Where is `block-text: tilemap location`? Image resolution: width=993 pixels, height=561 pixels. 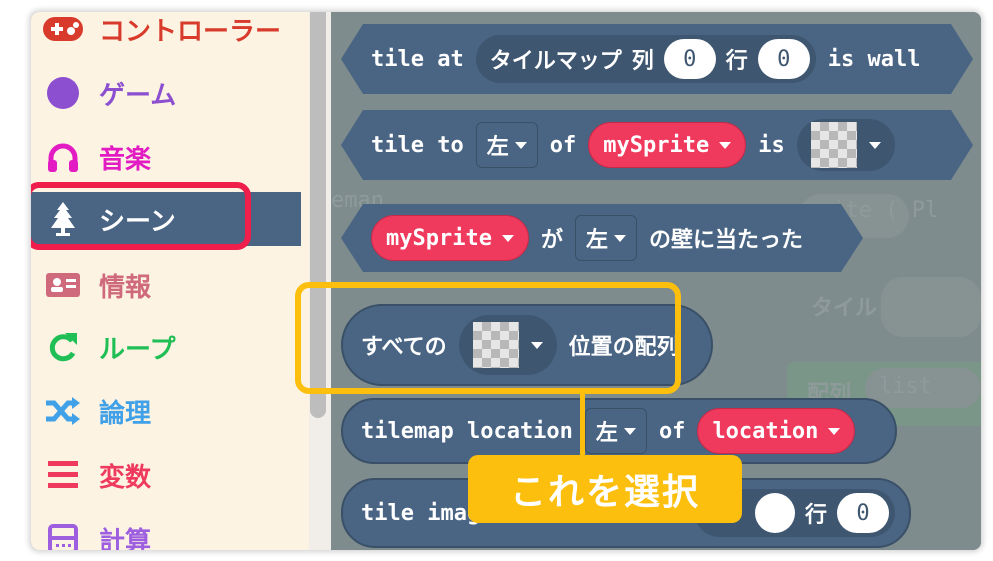 block-text: tilemap location is located at coordinates (467, 431).